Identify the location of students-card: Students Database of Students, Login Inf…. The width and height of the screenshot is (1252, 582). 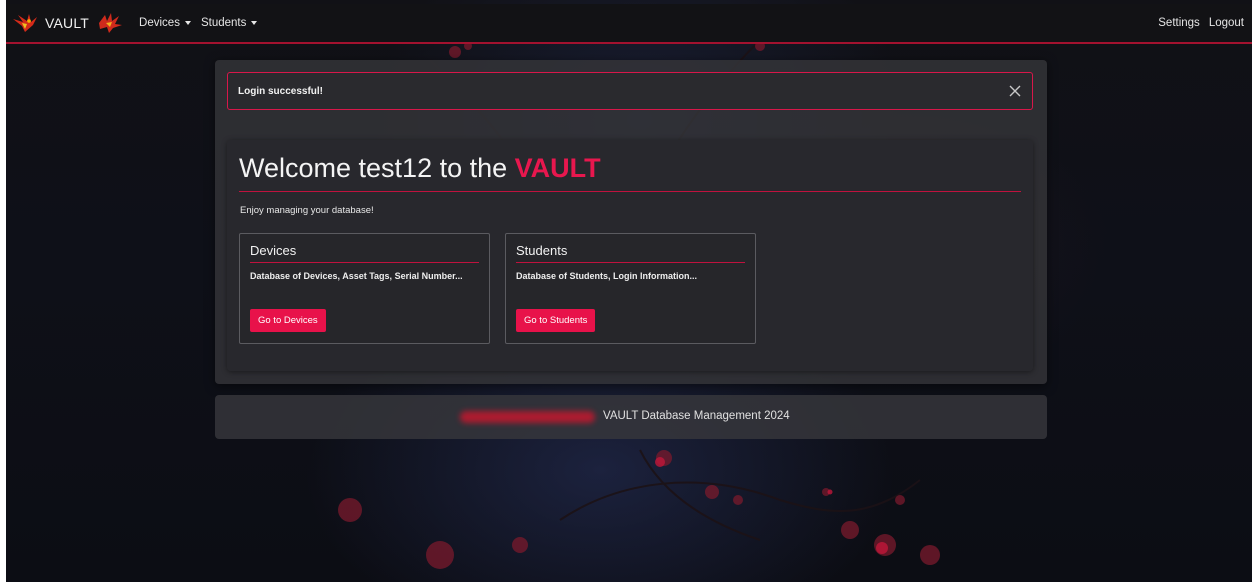
(630, 288).